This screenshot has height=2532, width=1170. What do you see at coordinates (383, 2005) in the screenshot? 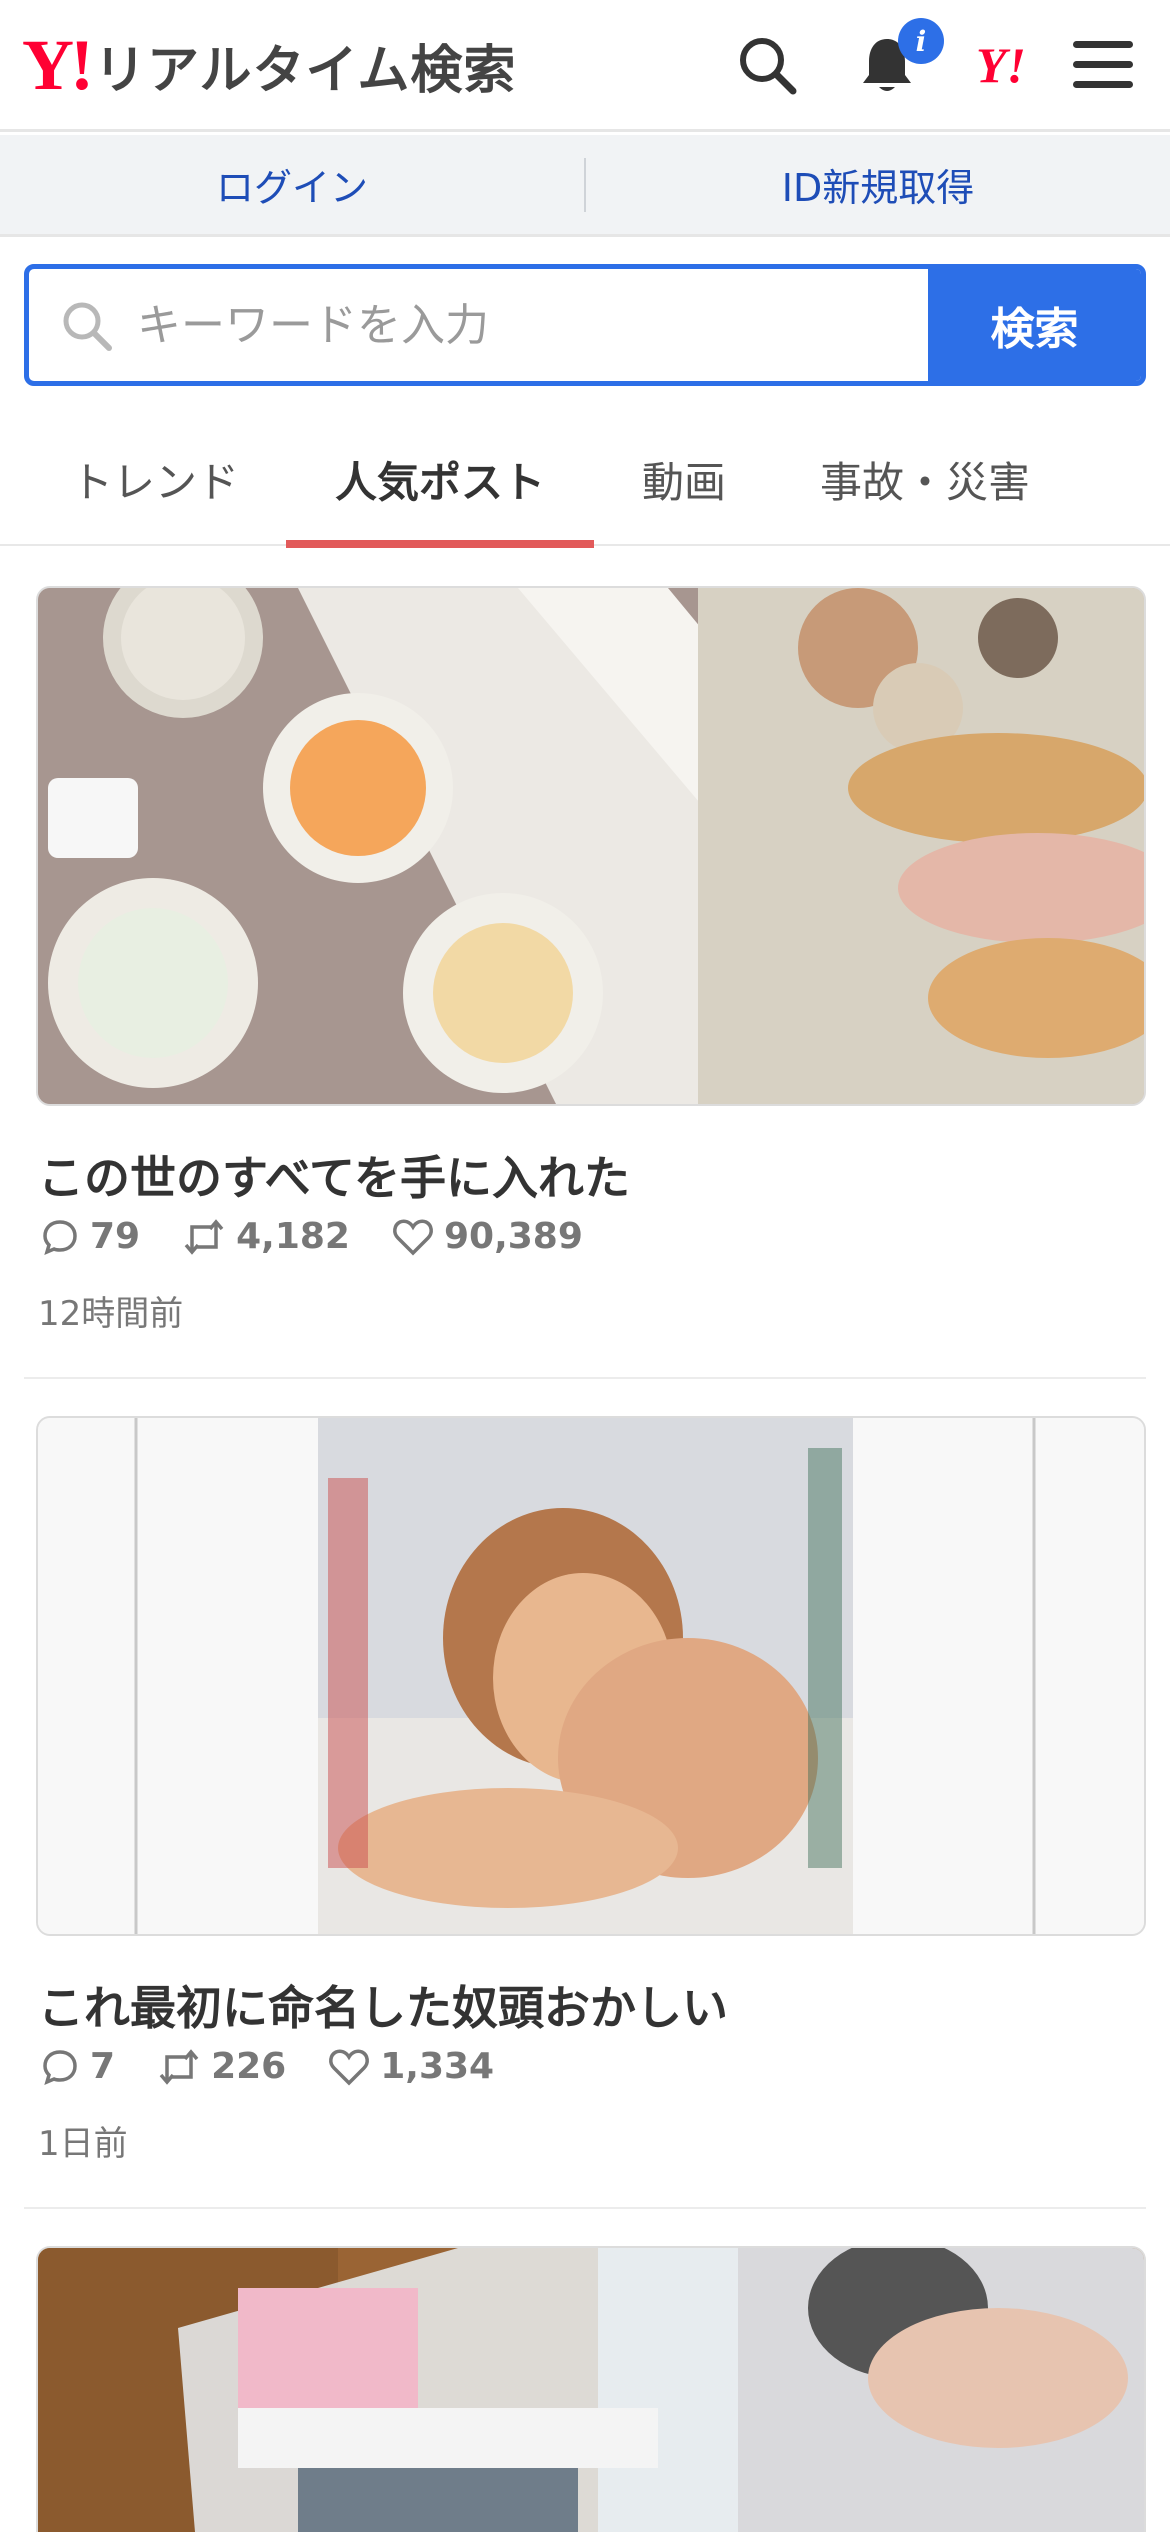
I see `post-title: これ最初に命名した奴頭おかしい` at bounding box center [383, 2005].